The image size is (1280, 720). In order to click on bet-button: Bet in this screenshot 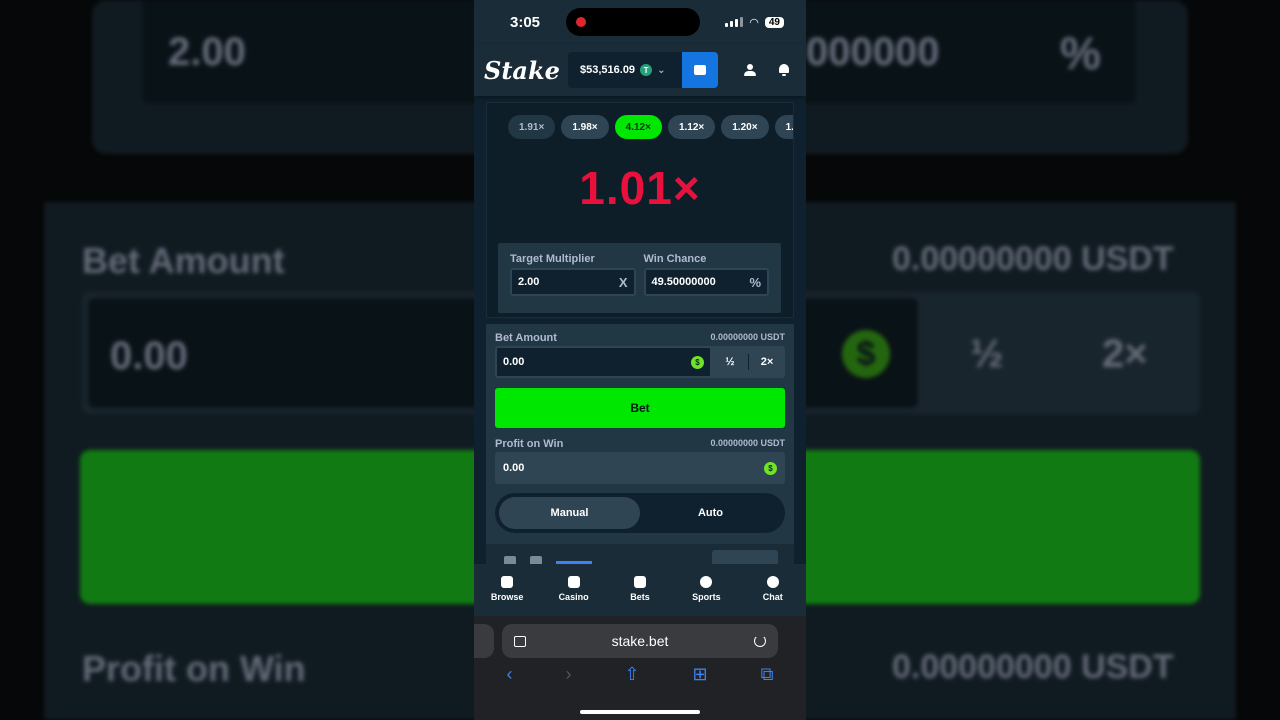, I will do `click(640, 408)`.